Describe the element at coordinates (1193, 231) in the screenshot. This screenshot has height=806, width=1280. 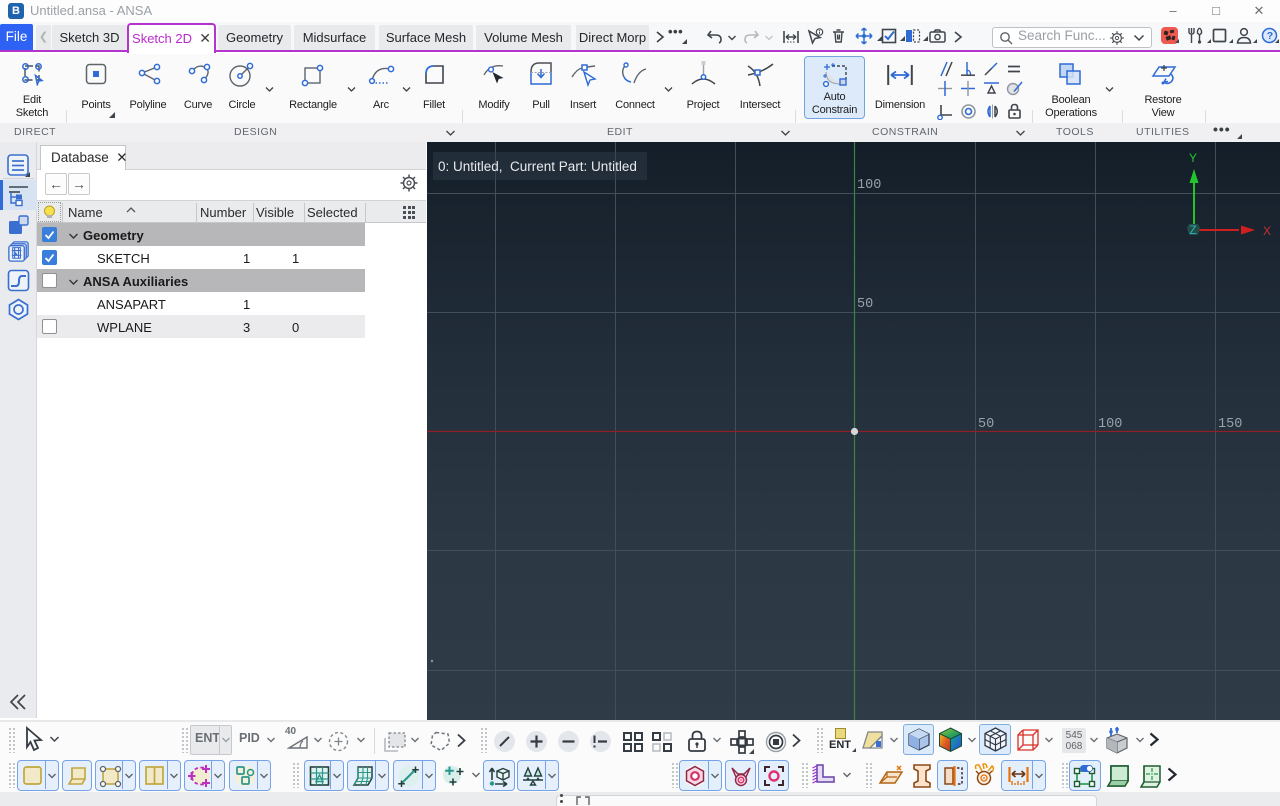
I see `svg-text: Z` at that location.